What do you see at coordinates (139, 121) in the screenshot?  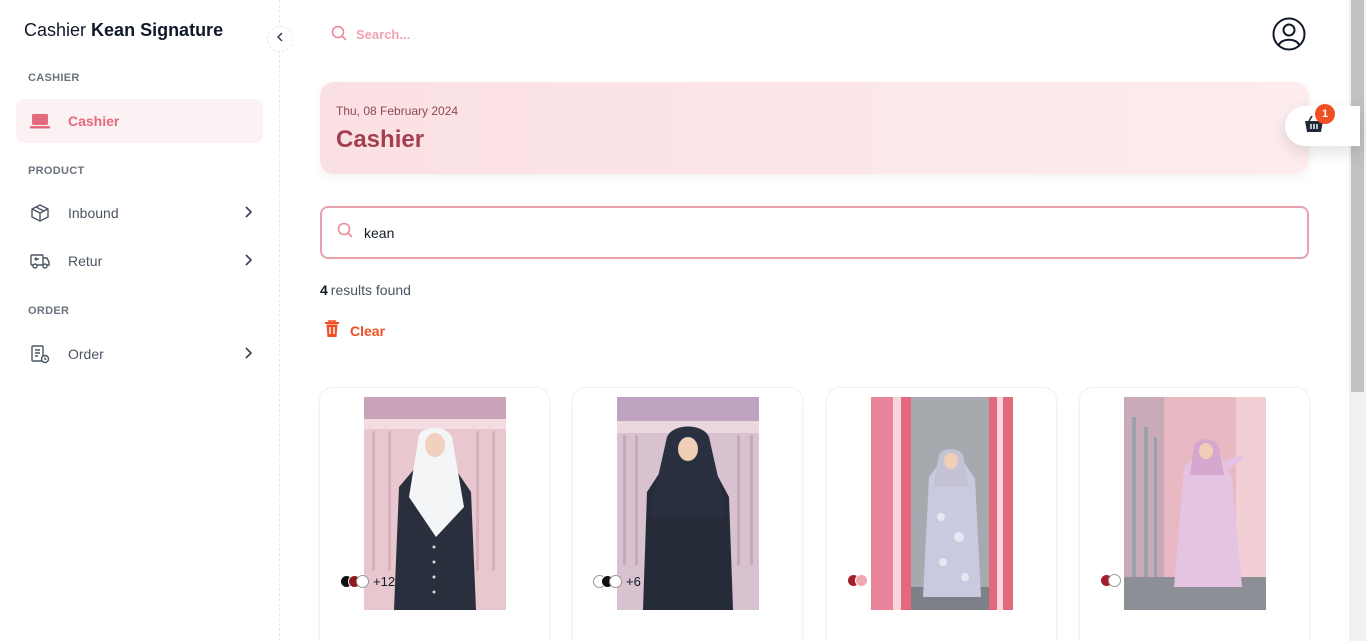 I see `sidebar-item-cashier: Cashier` at bounding box center [139, 121].